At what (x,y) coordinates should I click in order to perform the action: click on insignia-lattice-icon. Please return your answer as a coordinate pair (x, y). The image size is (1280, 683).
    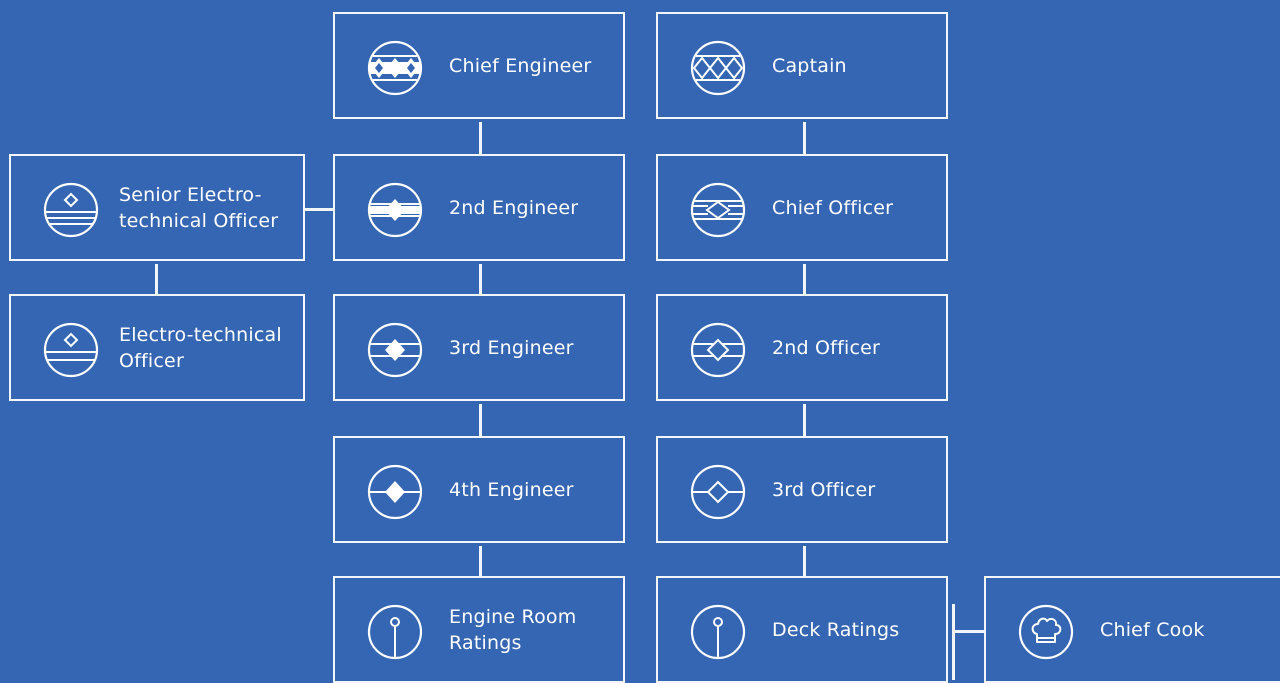
    Looking at the image, I should click on (718, 68).